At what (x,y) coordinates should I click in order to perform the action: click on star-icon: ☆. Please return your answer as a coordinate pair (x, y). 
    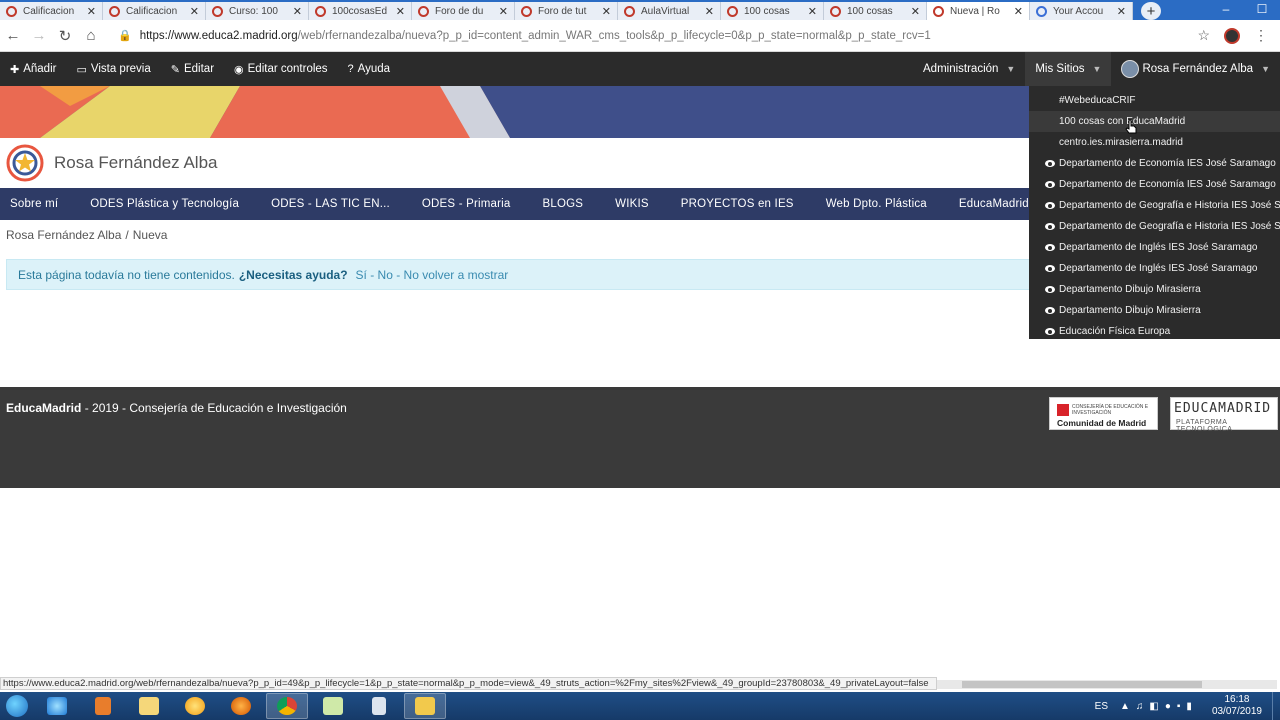
    Looking at the image, I should click on (1203, 35).